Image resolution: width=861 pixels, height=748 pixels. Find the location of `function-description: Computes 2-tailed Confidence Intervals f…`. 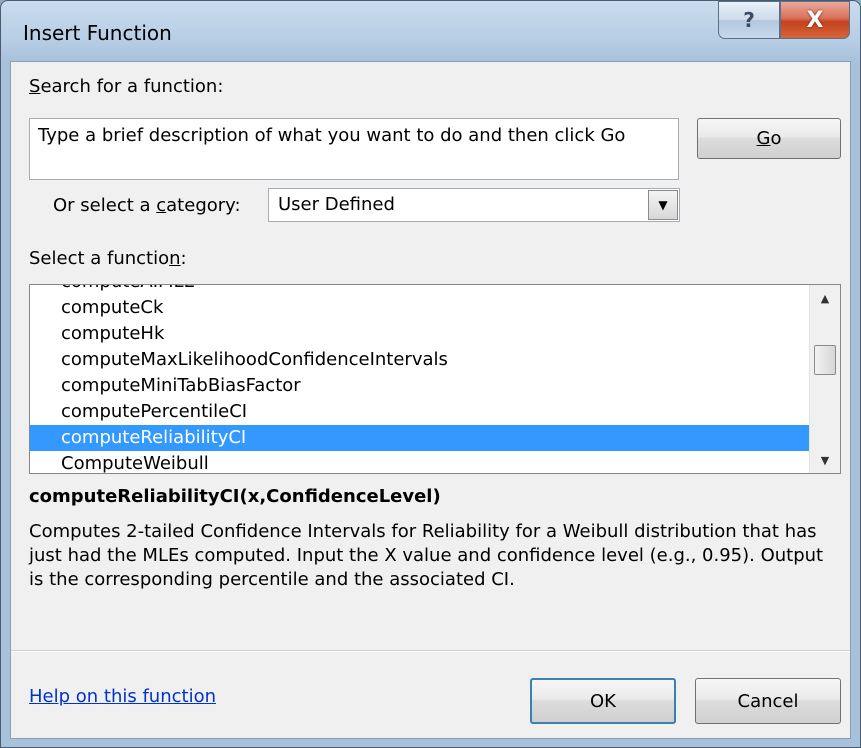

function-description: Computes 2-tailed Confidence Intervals f… is located at coordinates (426, 555).